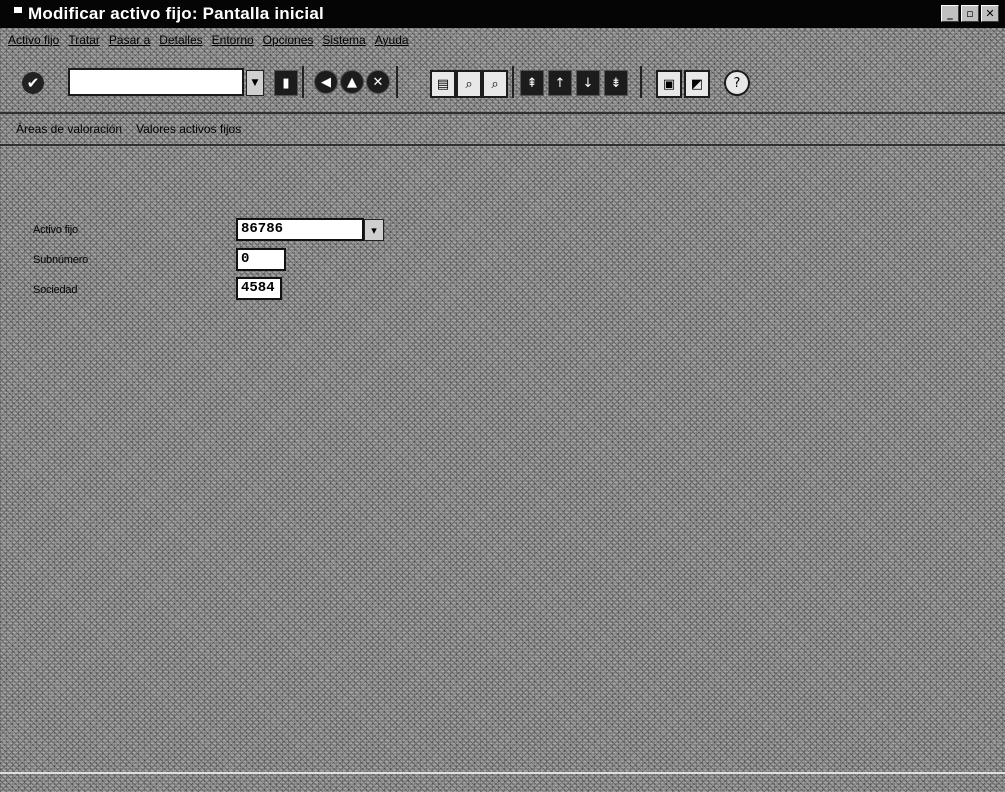 Image resolution: width=1005 pixels, height=792 pixels. I want to click on shortcut-icon: ◩, so click(697, 84).